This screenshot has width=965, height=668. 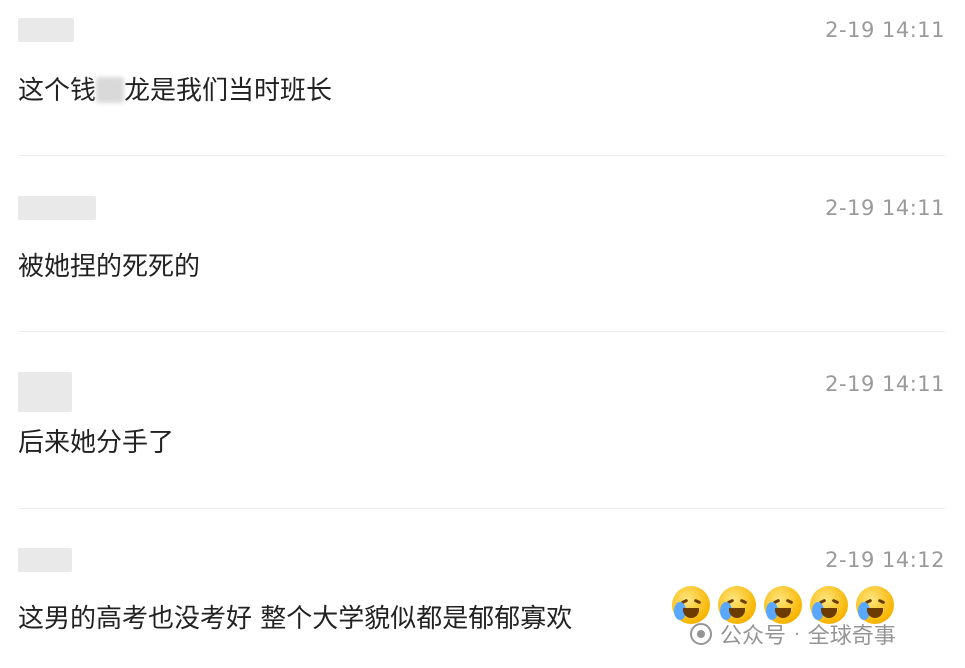 I want to click on wechat-official-account-icon, so click(x=701, y=634).